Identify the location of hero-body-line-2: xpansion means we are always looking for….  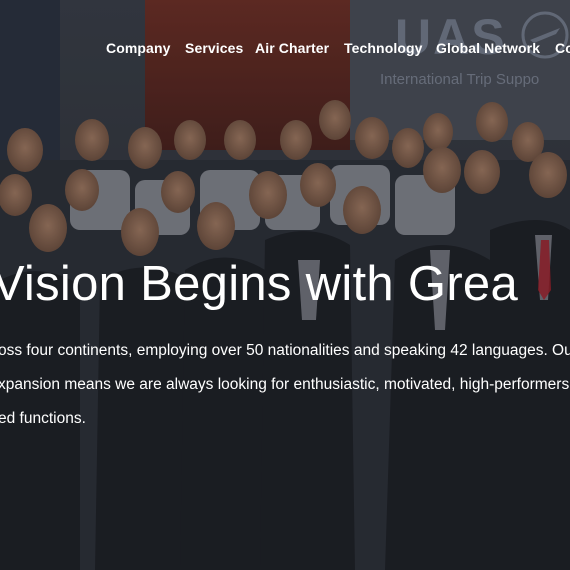
(285, 384).